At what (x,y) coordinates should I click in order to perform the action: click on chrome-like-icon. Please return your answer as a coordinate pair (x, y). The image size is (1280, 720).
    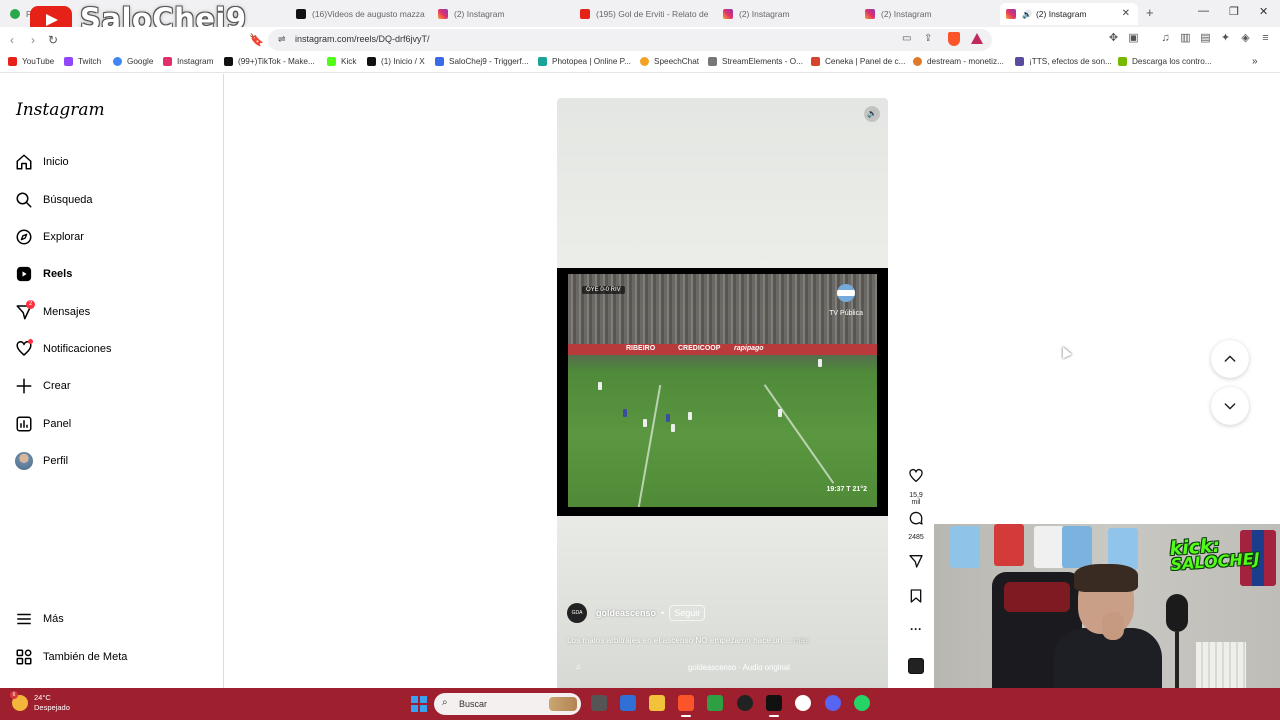
    Looking at the image, I should click on (803, 703).